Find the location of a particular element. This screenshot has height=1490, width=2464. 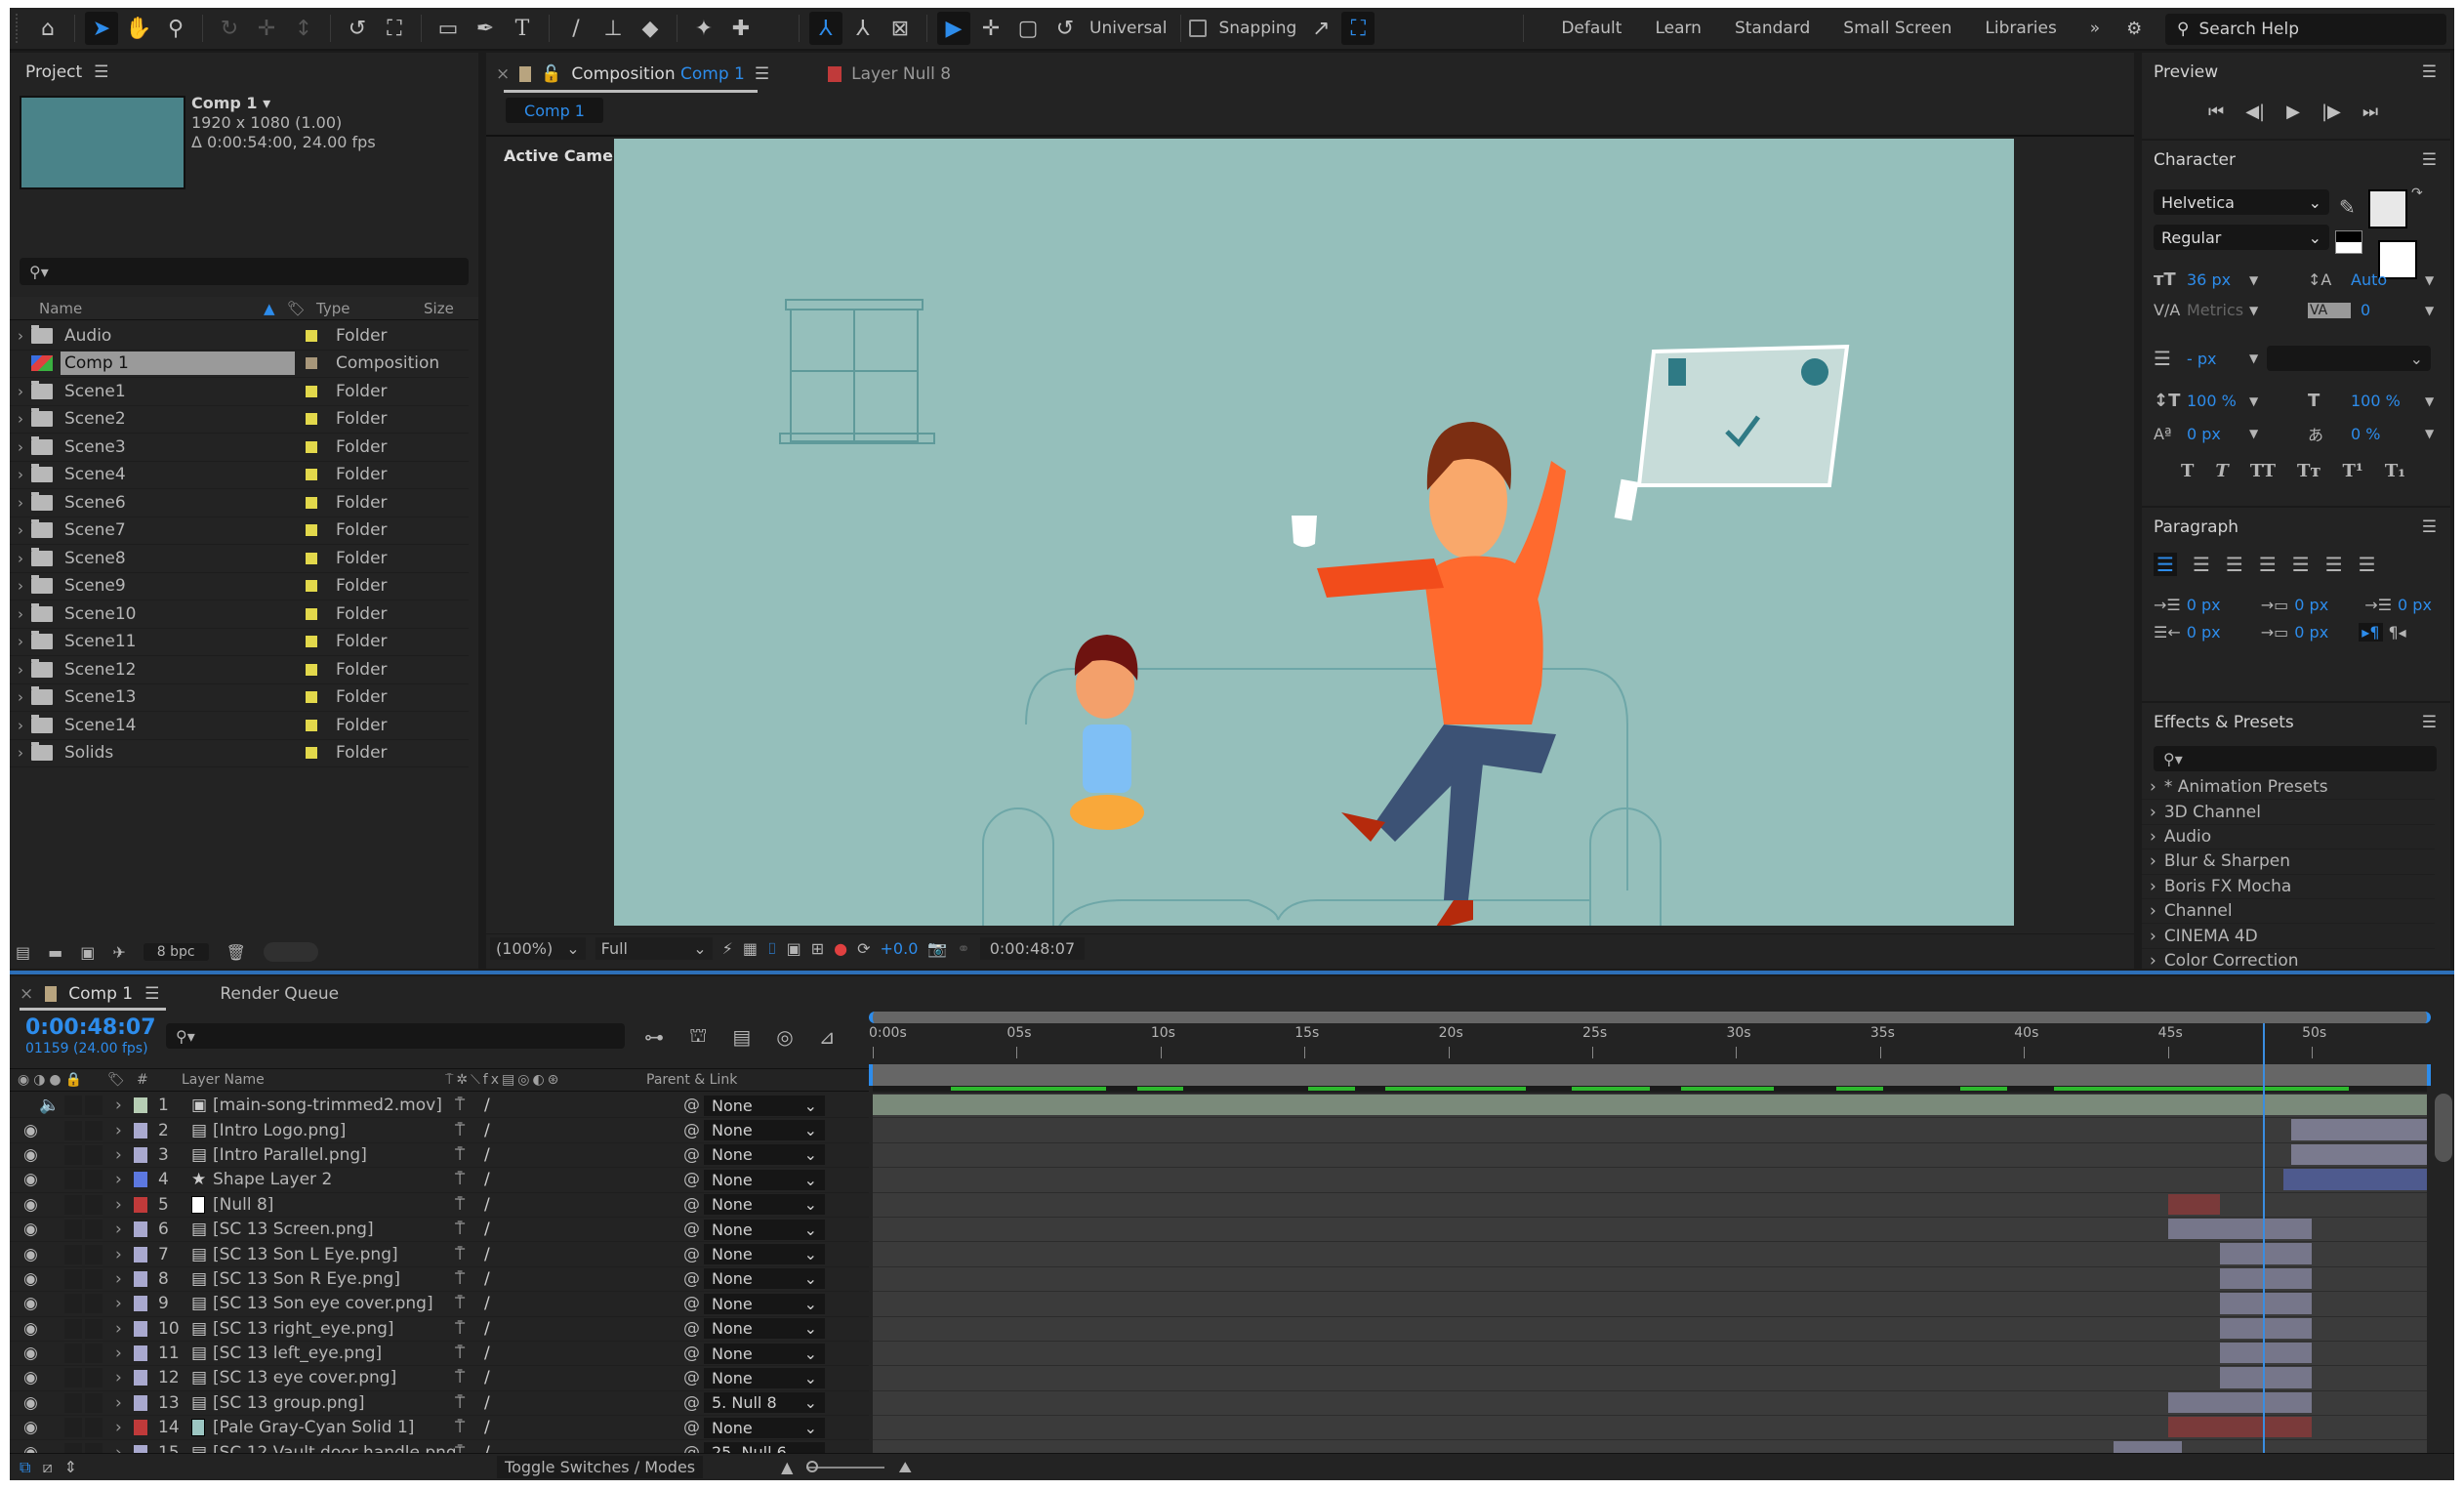

space-before-value: 0 px is located at coordinates (2326, 605).